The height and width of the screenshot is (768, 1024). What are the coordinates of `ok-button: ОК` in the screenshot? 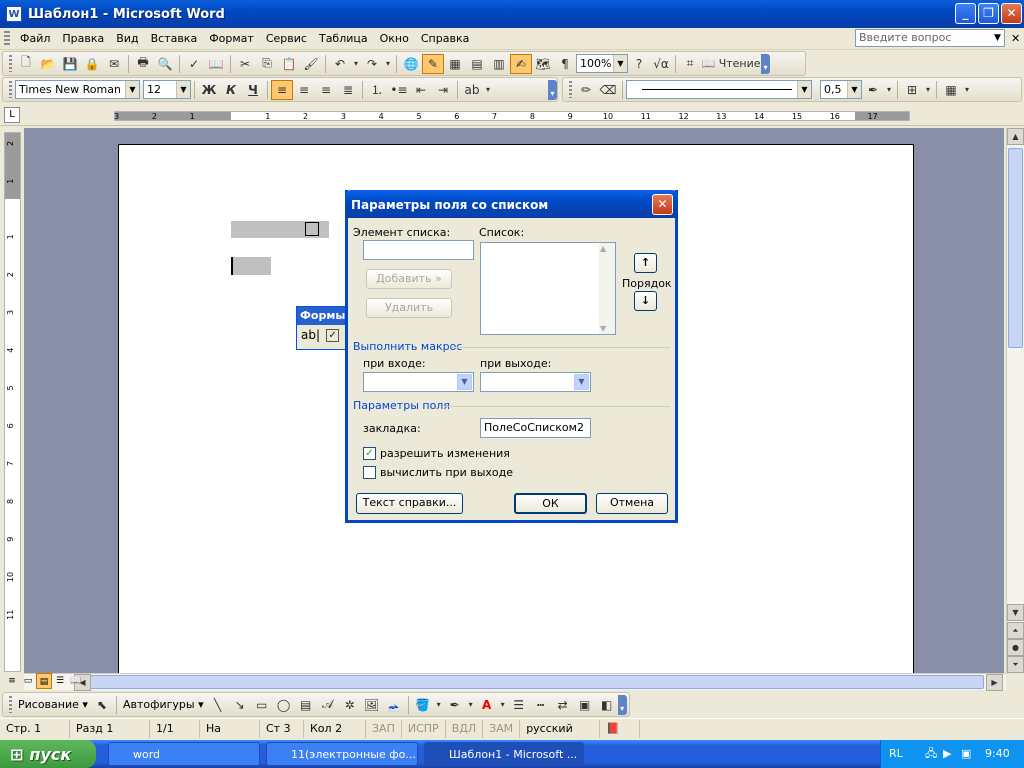 It's located at (550, 503).